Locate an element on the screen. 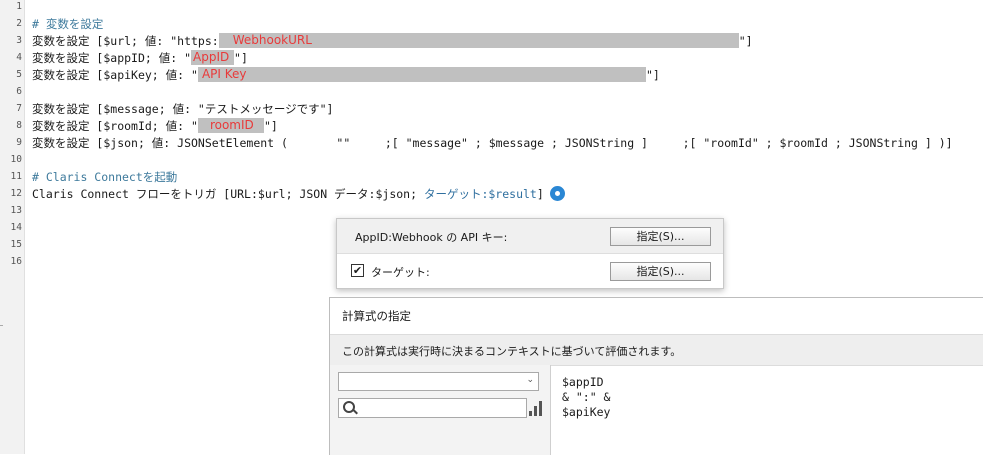 This screenshot has height=455, width=983. redaction-label-url: WebhookURL is located at coordinates (272, 40).